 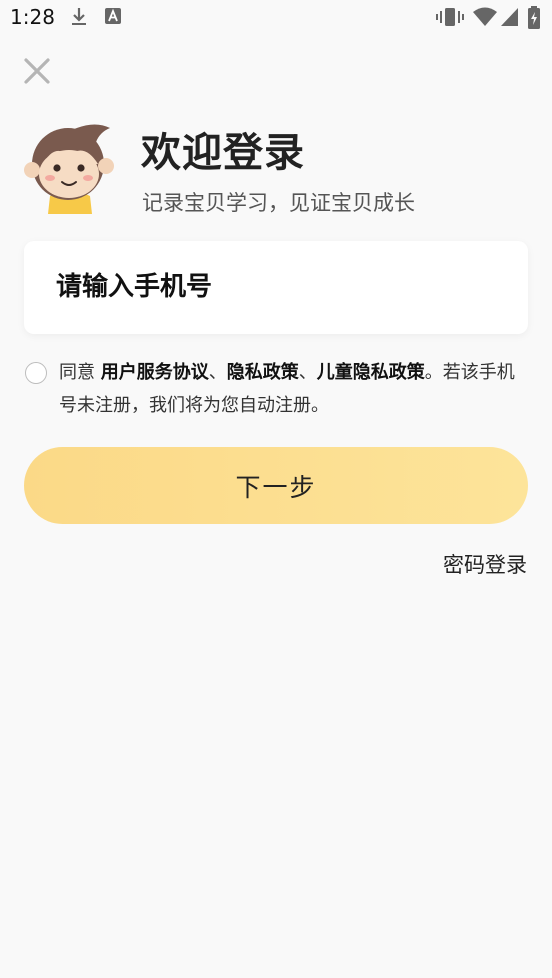 What do you see at coordinates (36, 373) in the screenshot?
I see `agreement-checkbox` at bounding box center [36, 373].